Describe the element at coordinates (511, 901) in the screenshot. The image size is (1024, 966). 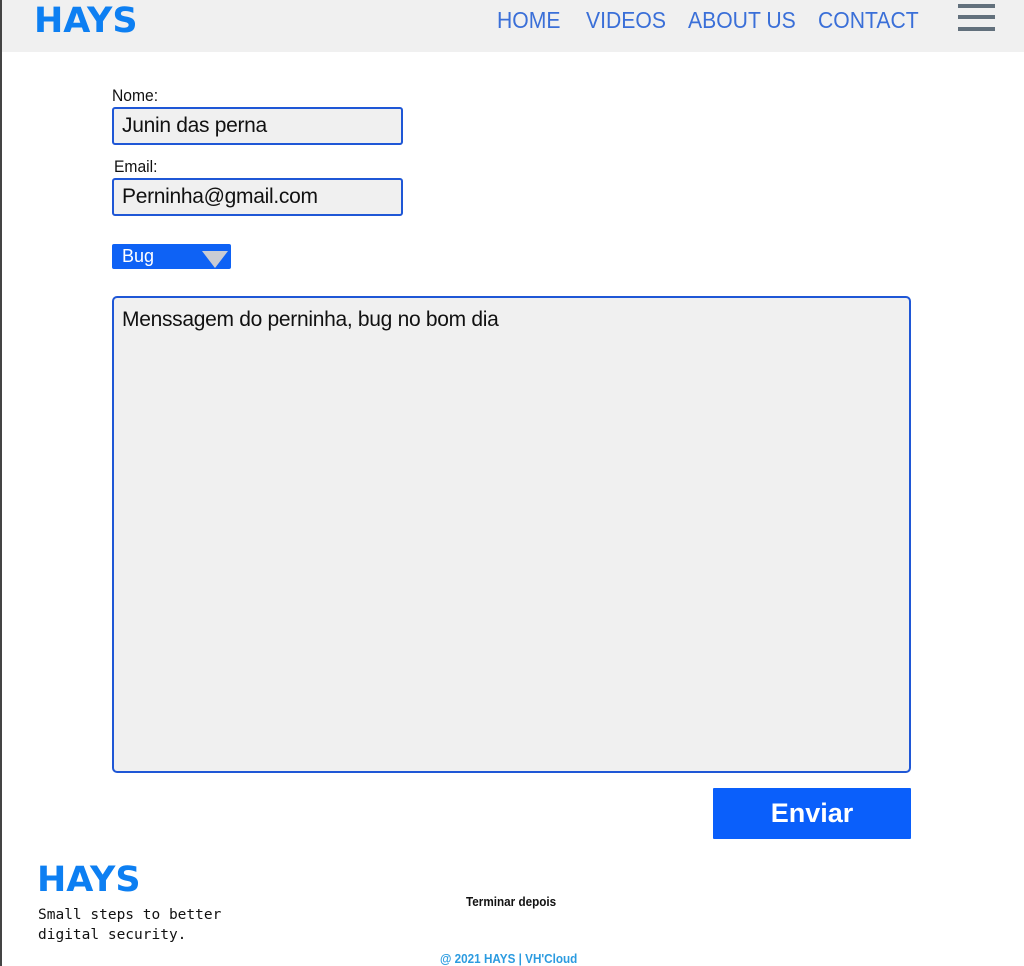
I see `footer-note: Terminar depois` at that location.